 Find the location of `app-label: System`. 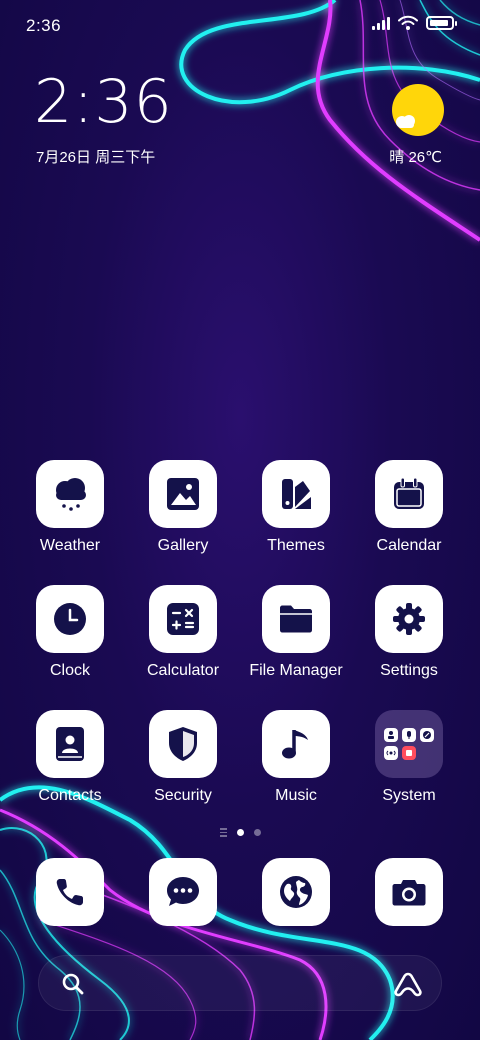

app-label: System is located at coordinates (409, 795).